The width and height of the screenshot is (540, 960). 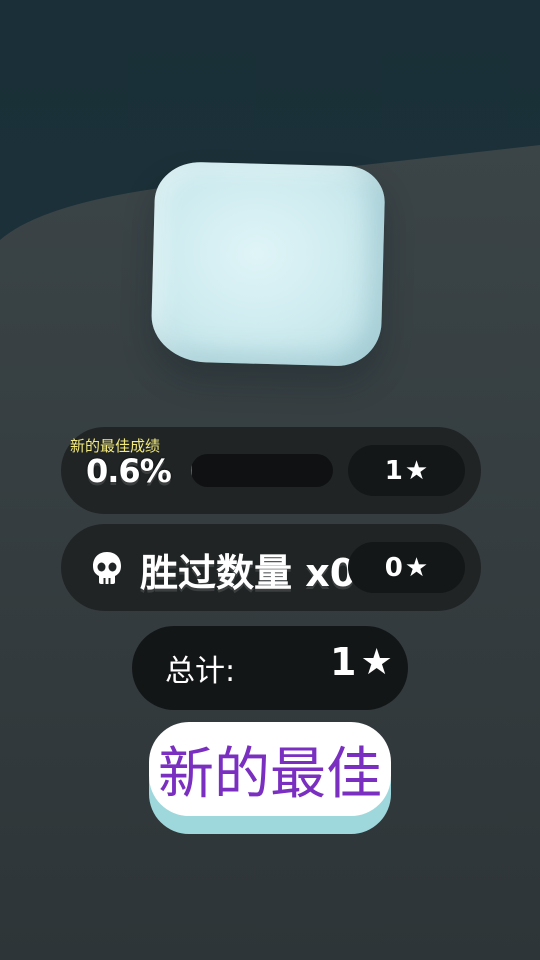 I want to click on total-stars: 1 ★, so click(x=361, y=662).